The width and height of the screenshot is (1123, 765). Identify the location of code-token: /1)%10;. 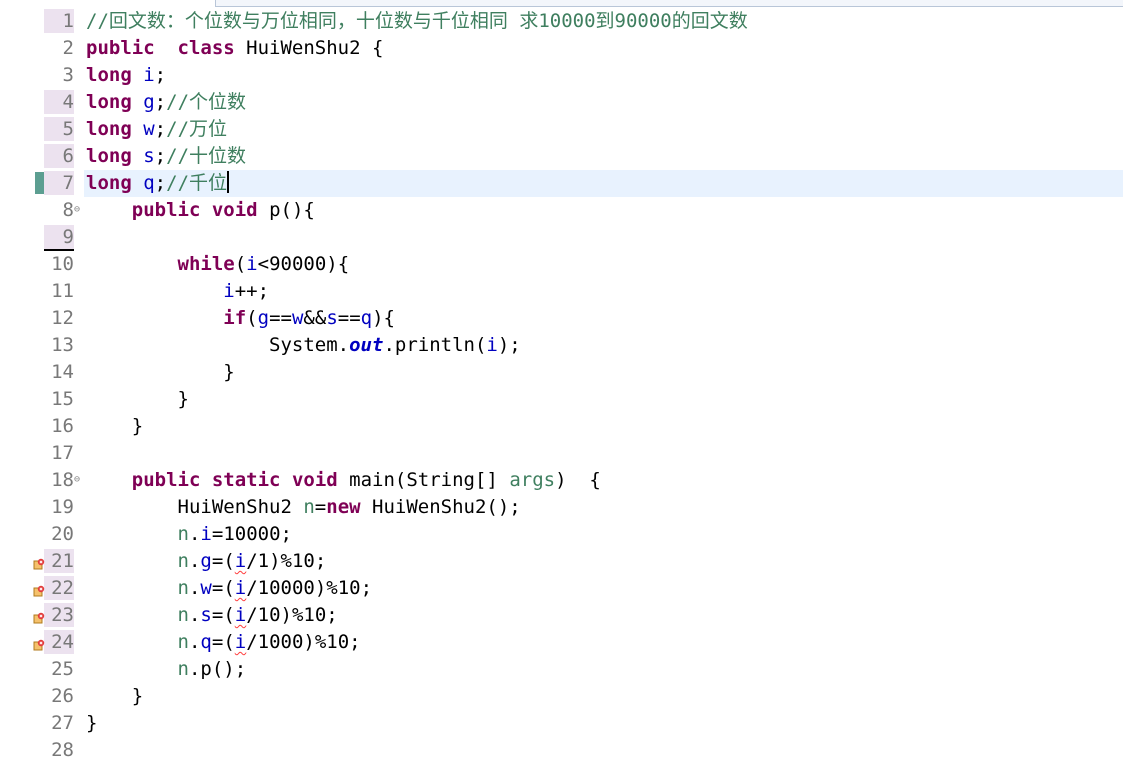
(286, 561).